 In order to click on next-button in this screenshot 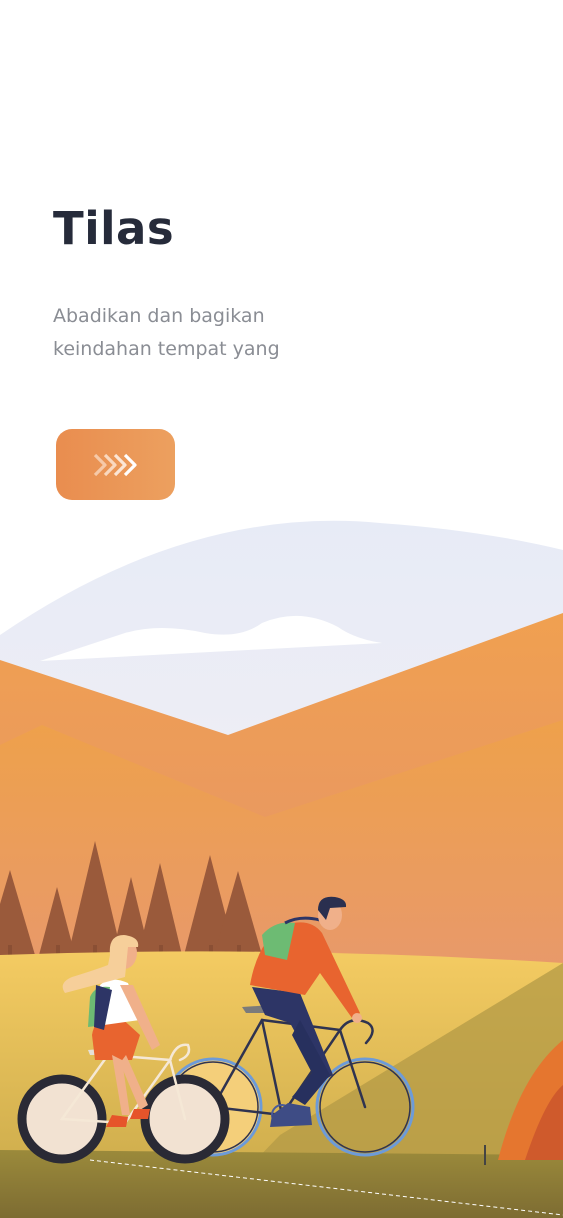, I will do `click(115, 464)`.